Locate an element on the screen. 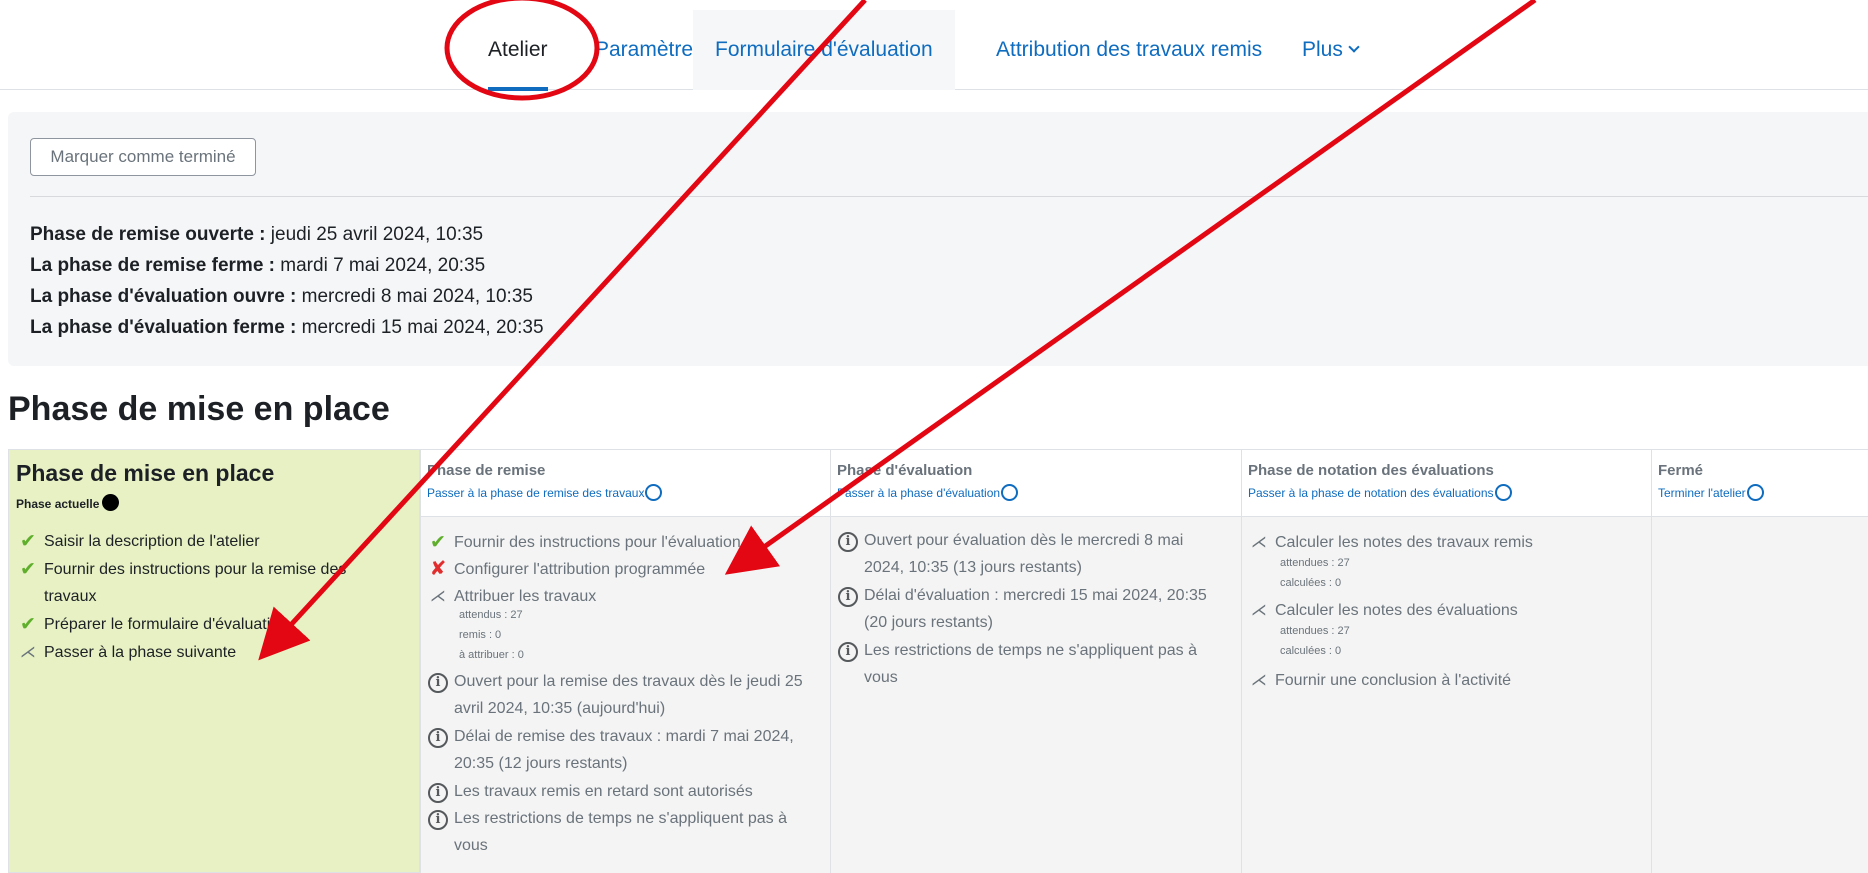  phase-closed-title: Fermé is located at coordinates (1681, 470).